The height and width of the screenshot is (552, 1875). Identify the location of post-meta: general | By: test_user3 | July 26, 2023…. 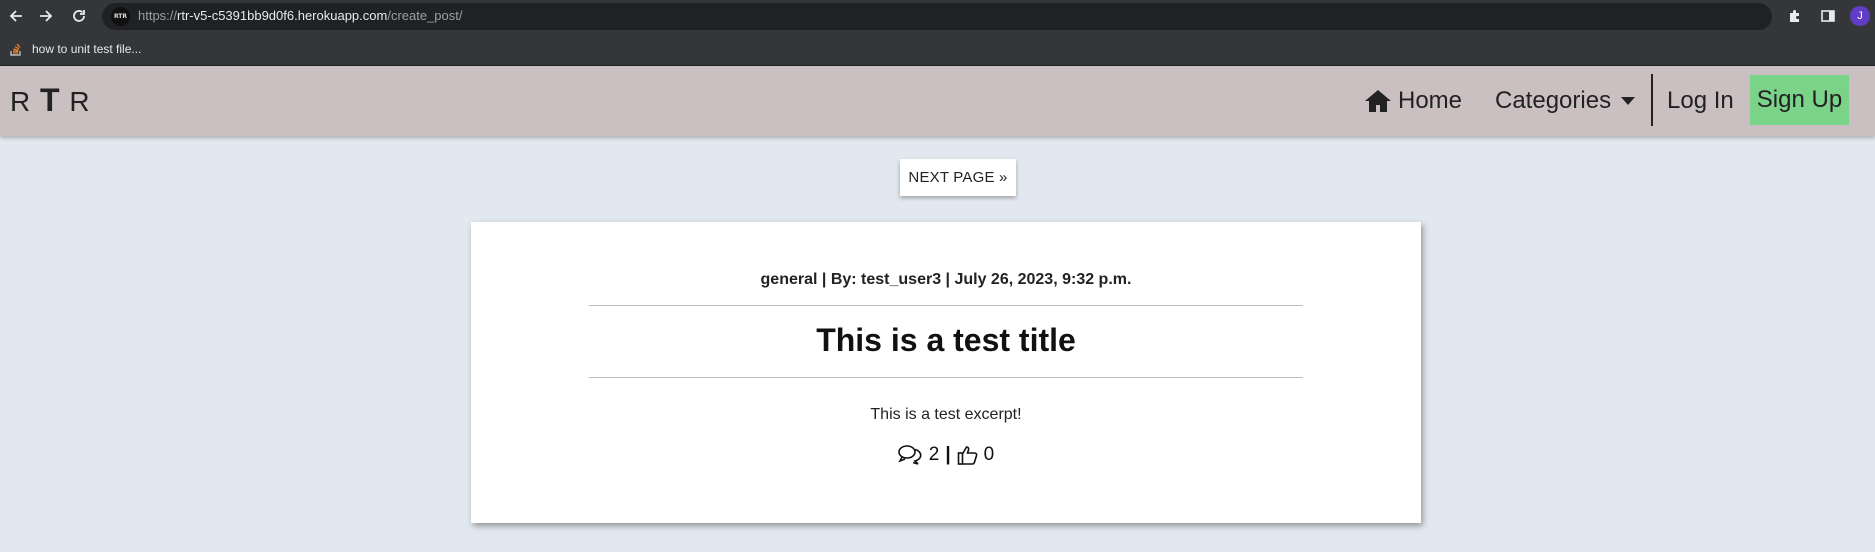
(946, 279).